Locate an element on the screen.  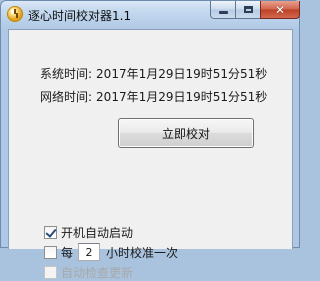
system-time-value: 2017年1月29日19时51分51秒 is located at coordinates (182, 74).